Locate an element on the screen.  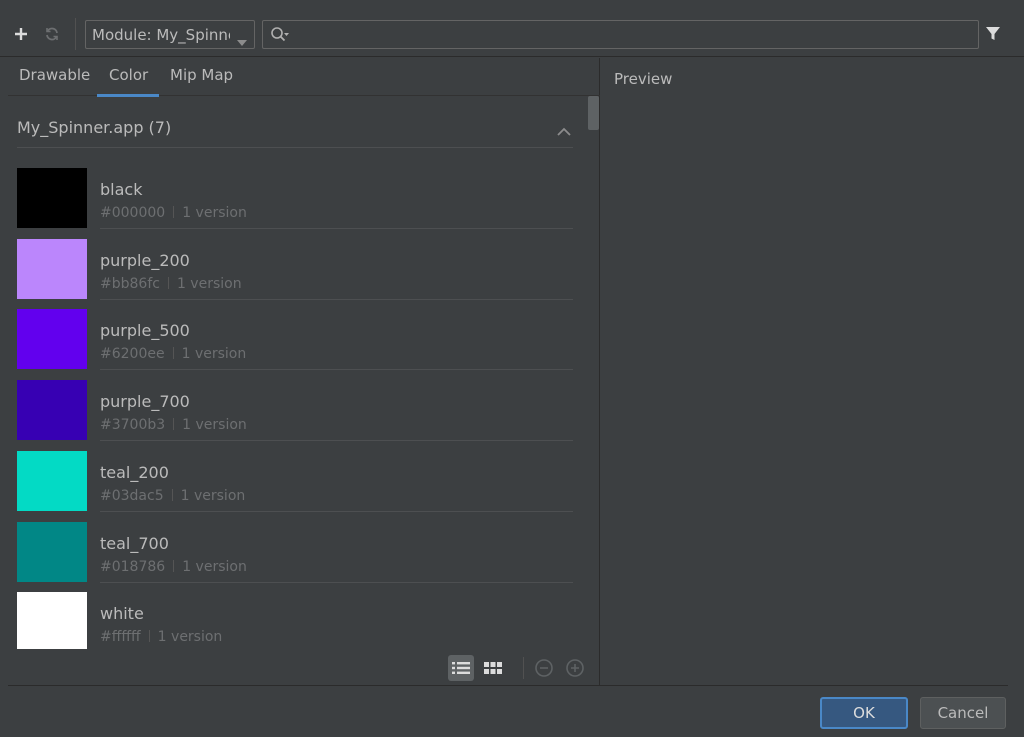
resource-name: purple_700 is located at coordinates (145, 401).